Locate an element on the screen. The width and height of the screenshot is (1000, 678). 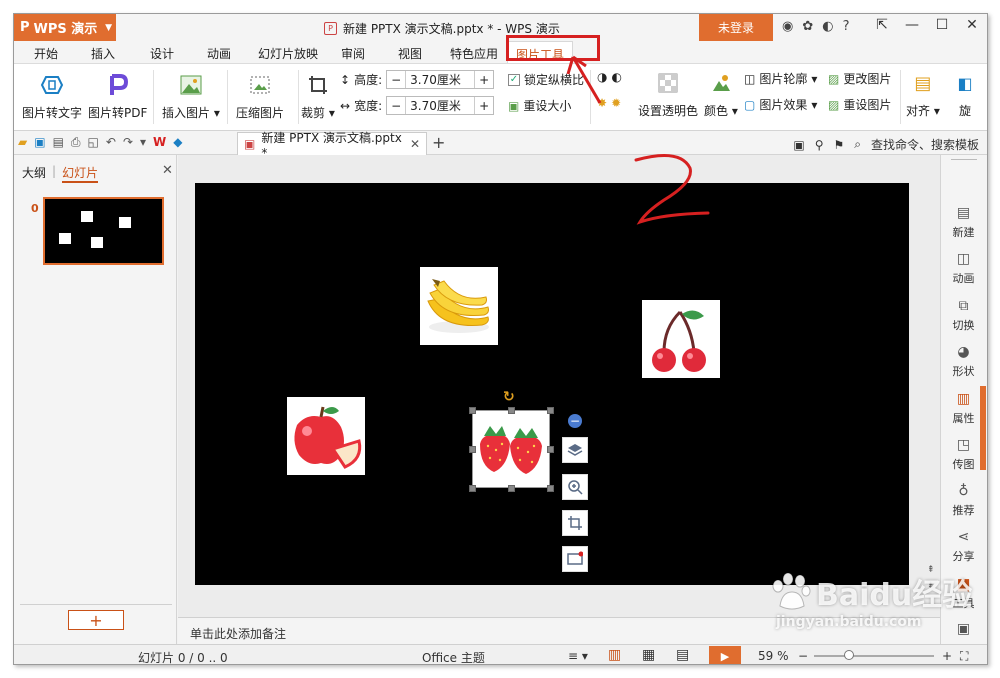
zoom-out-icon: − is located at coordinates (803, 656).